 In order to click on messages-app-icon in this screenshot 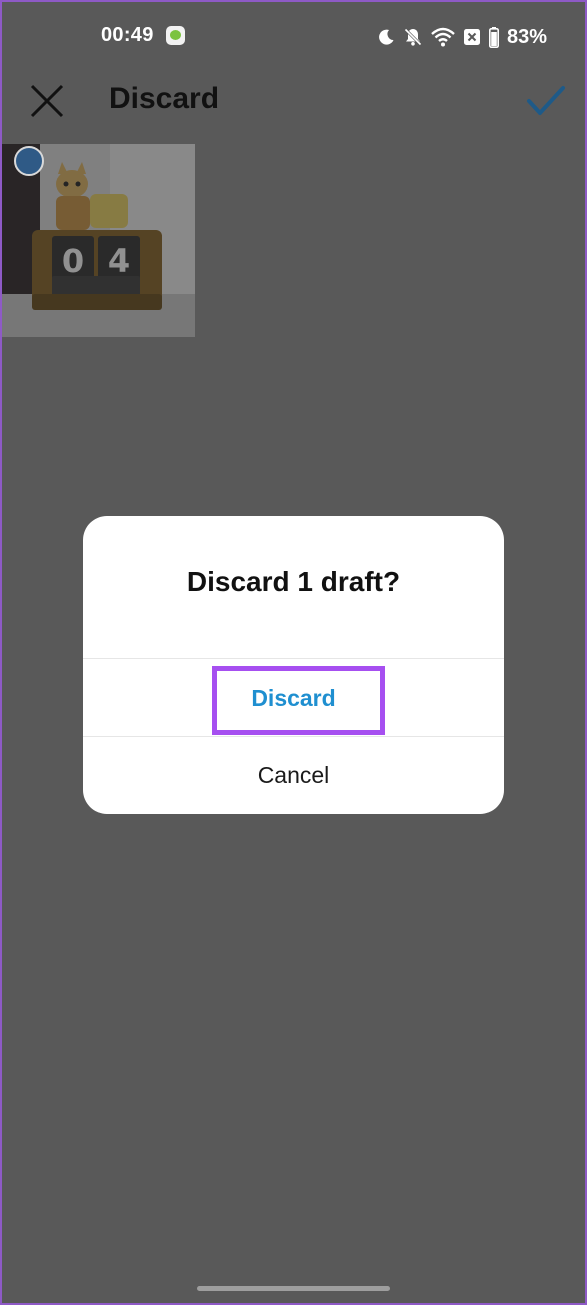, I will do `click(175, 35)`.